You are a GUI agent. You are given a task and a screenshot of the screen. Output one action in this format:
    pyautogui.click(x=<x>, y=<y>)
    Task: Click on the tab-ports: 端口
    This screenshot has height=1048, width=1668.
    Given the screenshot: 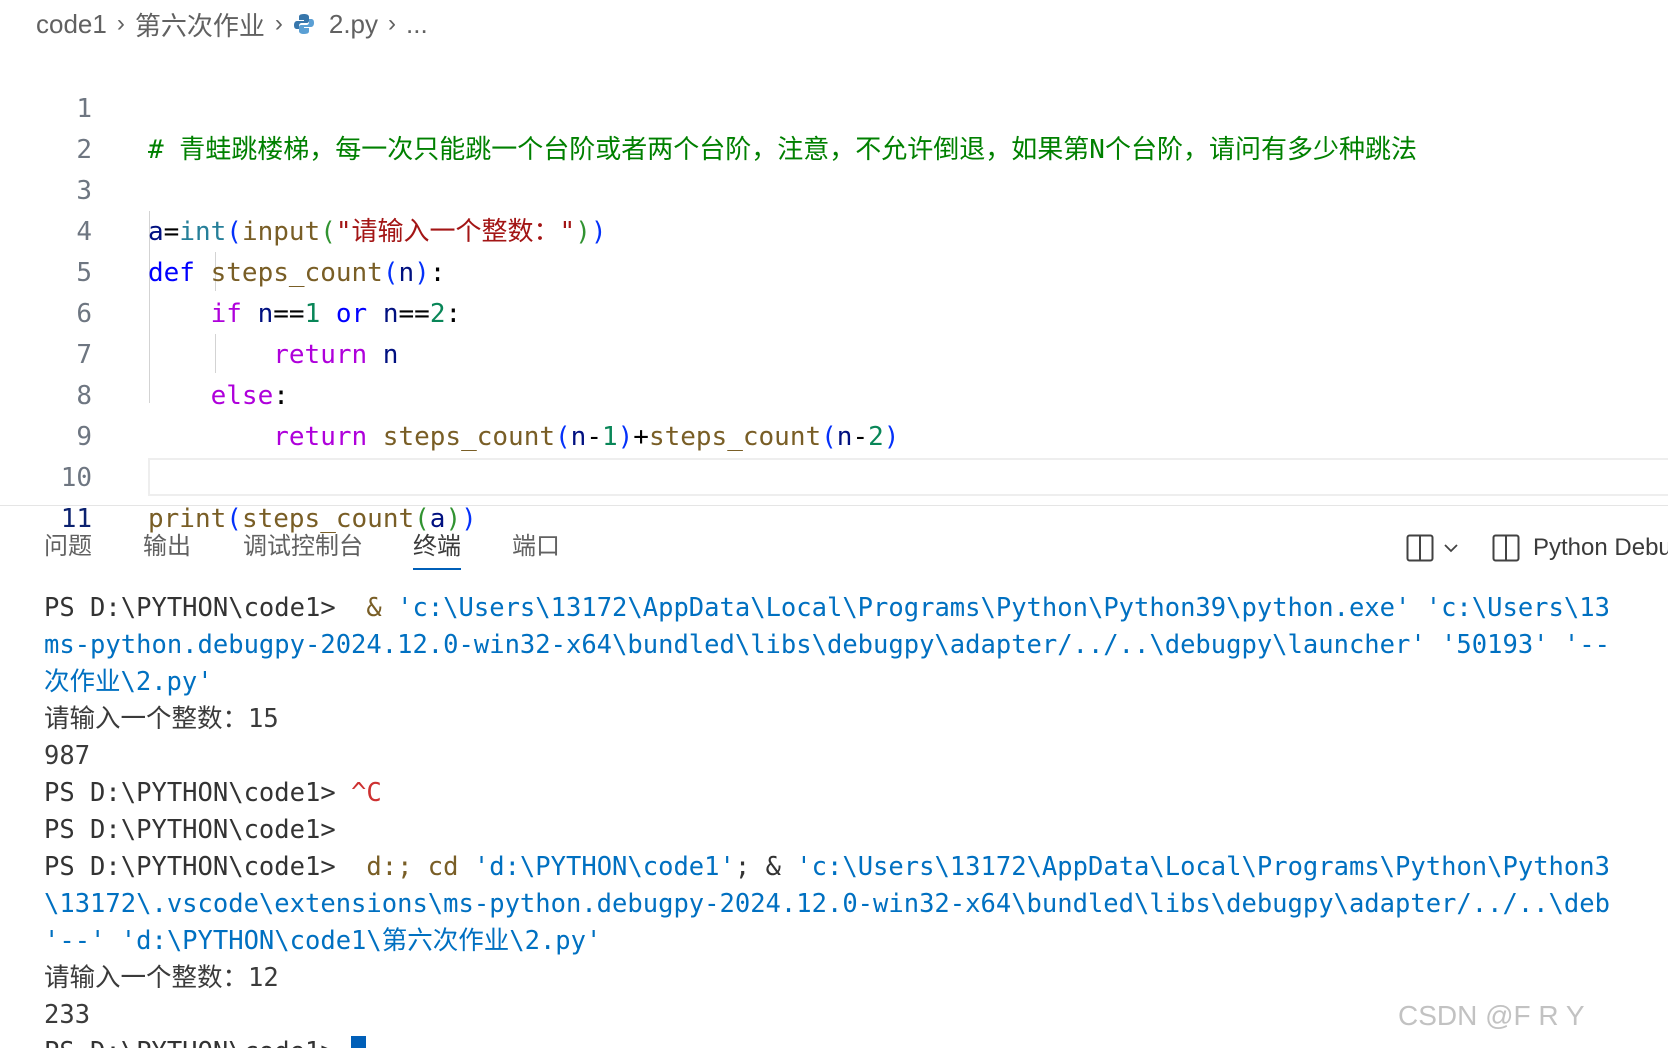 What is the action you would take?
    pyautogui.click(x=536, y=550)
    